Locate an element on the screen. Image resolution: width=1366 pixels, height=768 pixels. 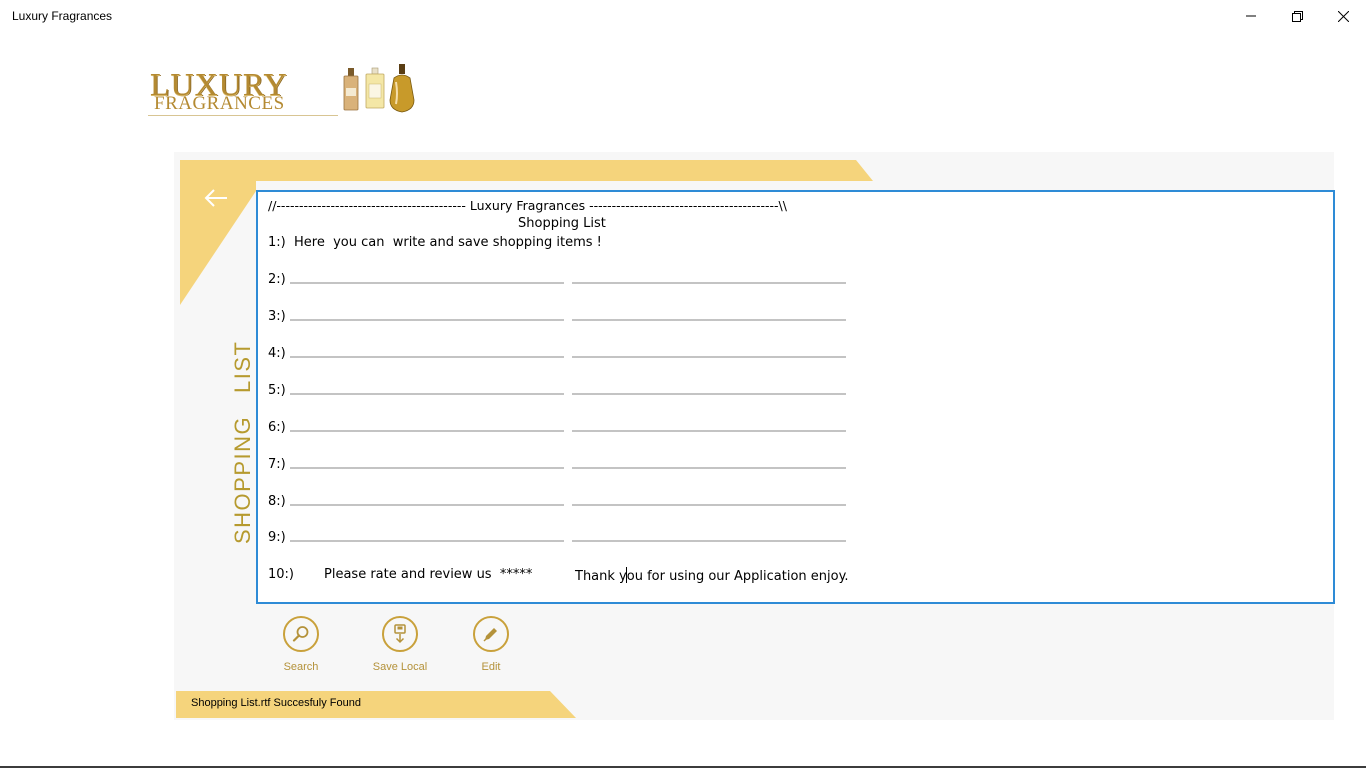
brand-logo: LUXURY FRAGRANCES is located at coordinates (283, 92).